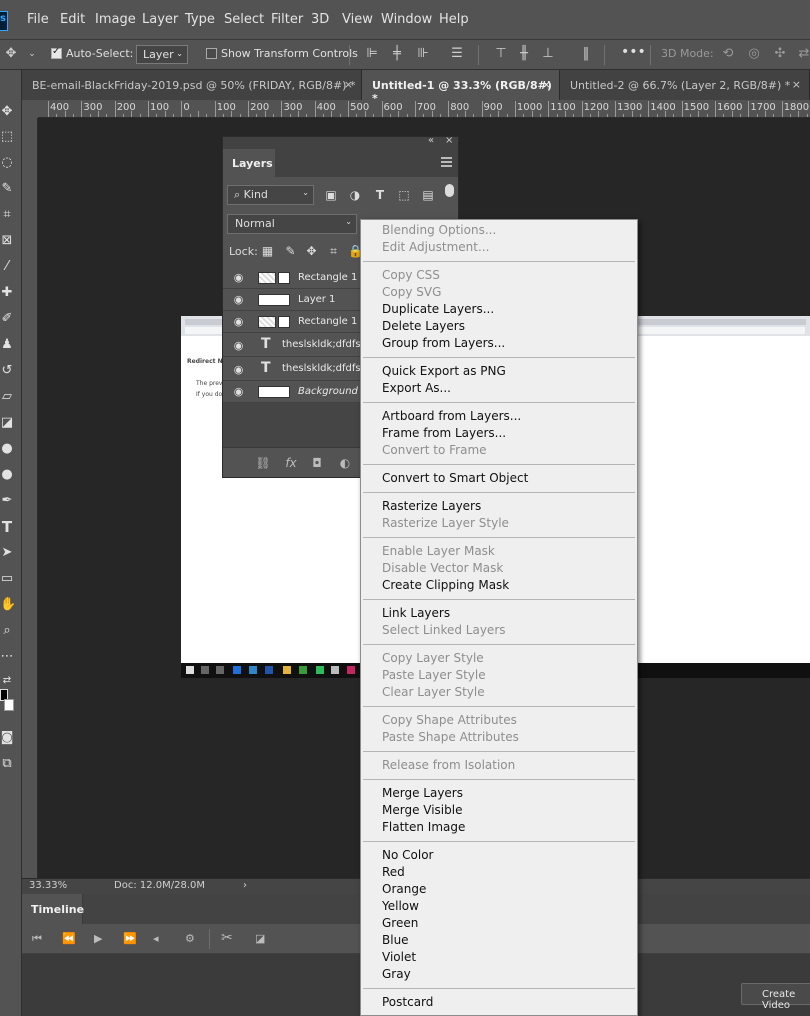 The width and height of the screenshot is (810, 1016). Describe the element at coordinates (98, 938) in the screenshot. I see `play-icon: ▶` at that location.